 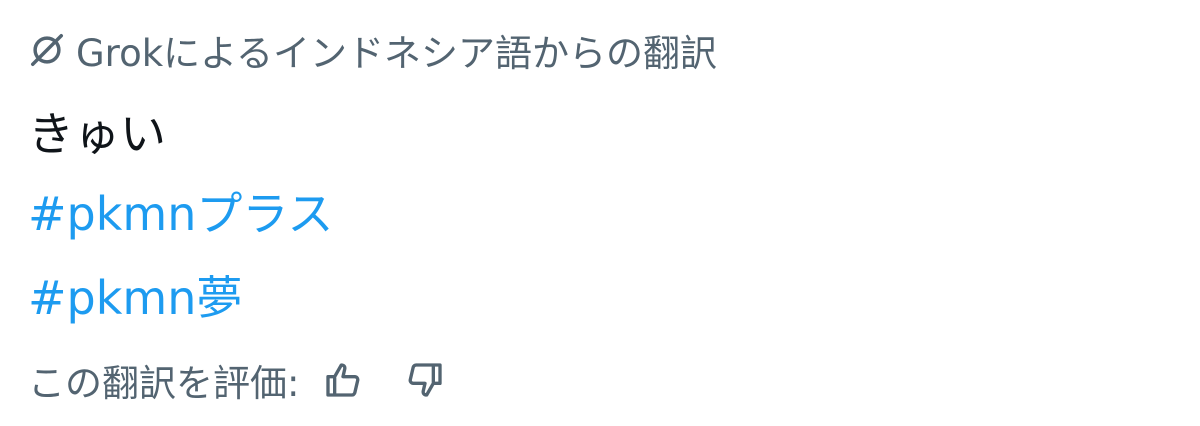 What do you see at coordinates (97, 134) in the screenshot?
I see `translated-text: きゅい` at bounding box center [97, 134].